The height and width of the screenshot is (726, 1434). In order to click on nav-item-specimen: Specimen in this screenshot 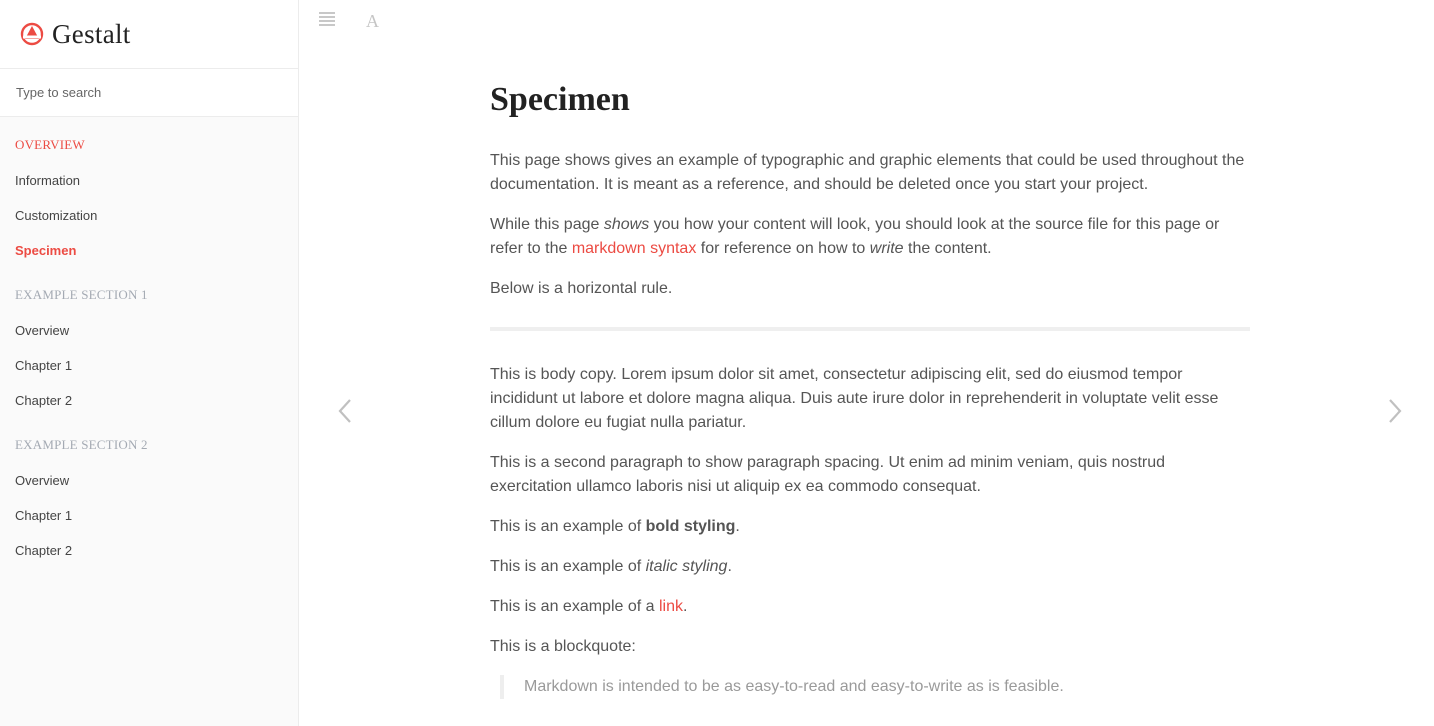, I will do `click(45, 250)`.